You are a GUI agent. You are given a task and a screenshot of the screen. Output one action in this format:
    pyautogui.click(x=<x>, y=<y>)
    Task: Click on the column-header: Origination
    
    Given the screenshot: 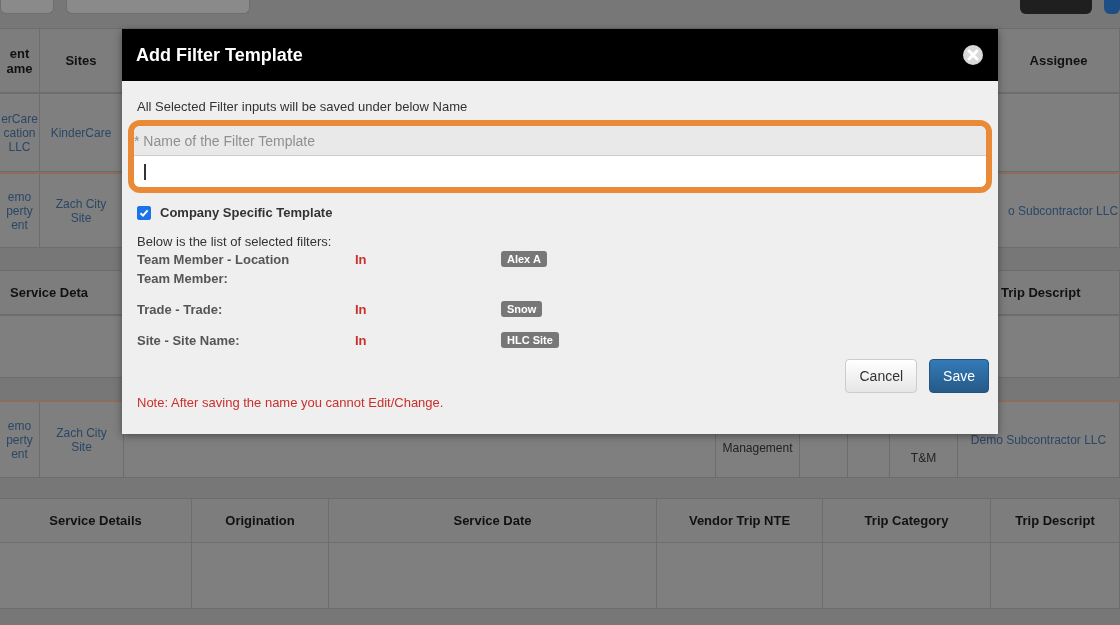 What is the action you would take?
    pyautogui.click(x=260, y=520)
    